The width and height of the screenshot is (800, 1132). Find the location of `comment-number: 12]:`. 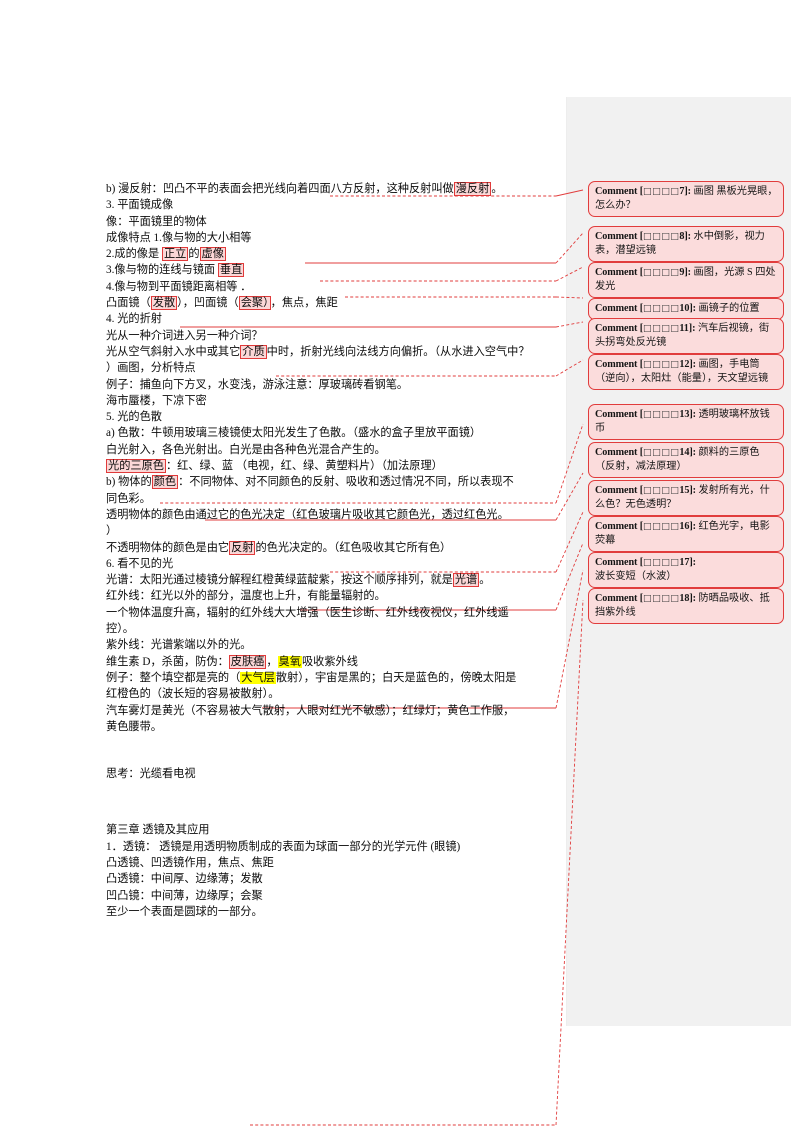

comment-number: 12]: is located at coordinates (687, 364).